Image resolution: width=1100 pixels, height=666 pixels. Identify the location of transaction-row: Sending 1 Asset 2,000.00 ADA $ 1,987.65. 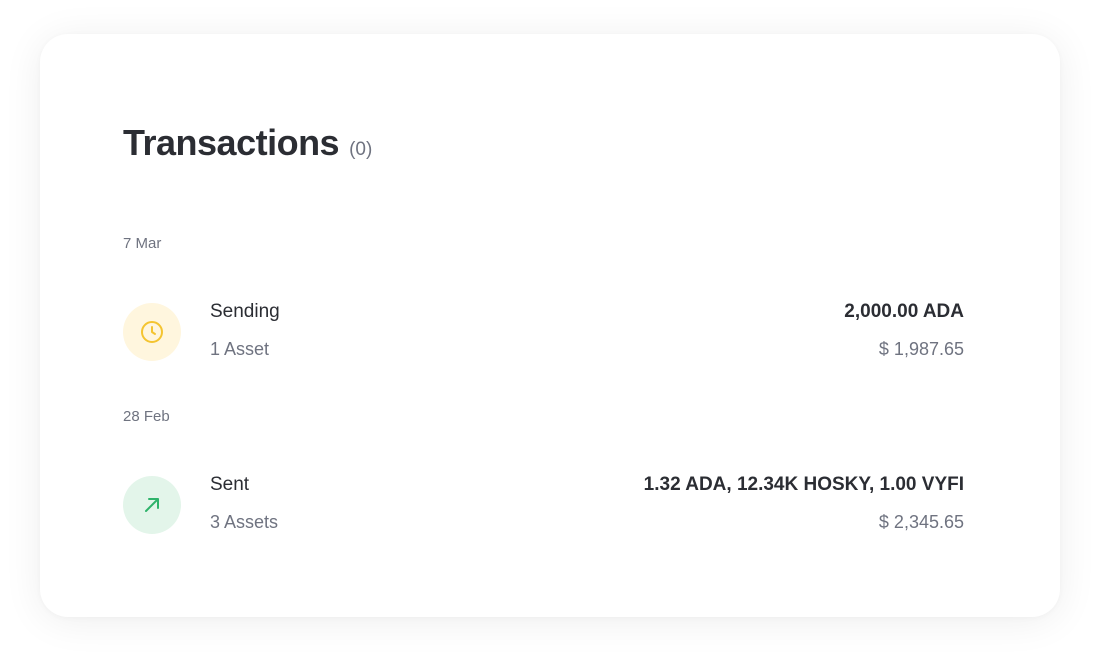
(543, 331).